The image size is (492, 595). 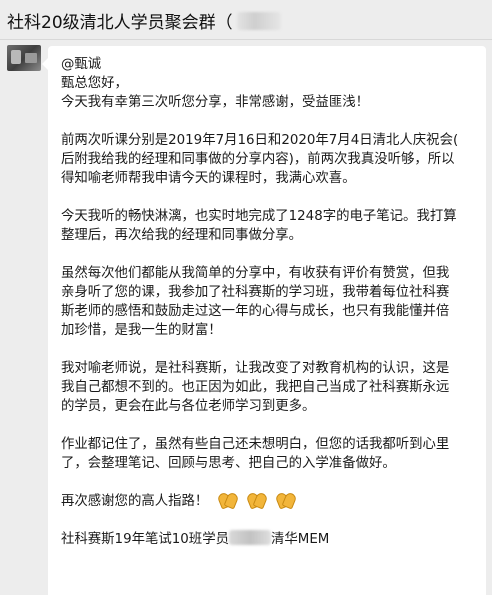 I want to click on sender-avatar, so click(x=24, y=58).